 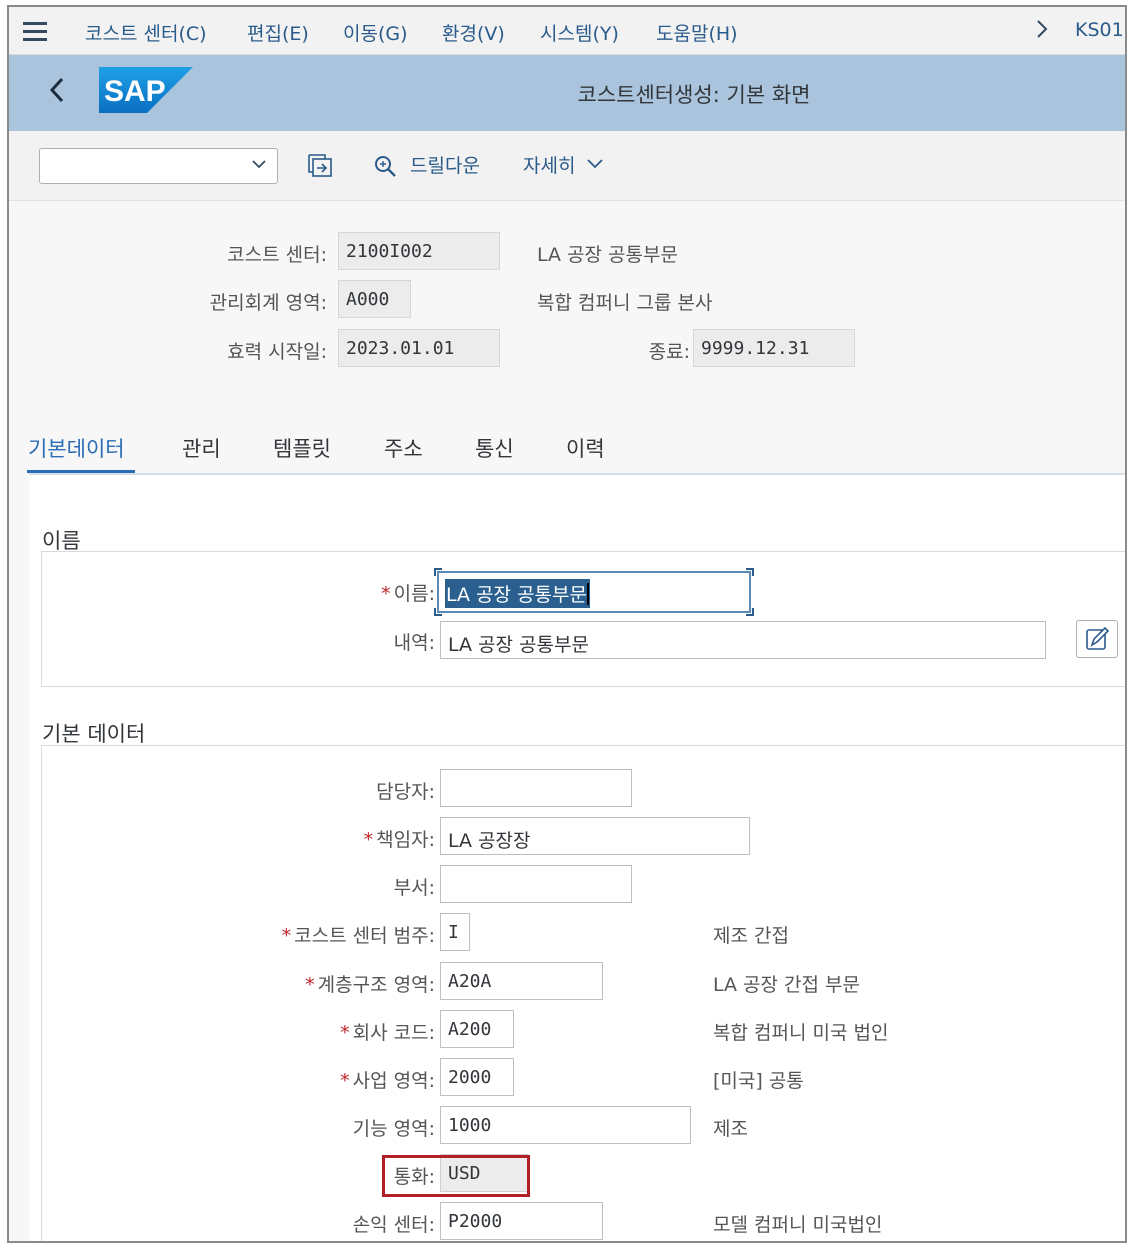 I want to click on name-input: LA 공장 공통부문, so click(x=594, y=592).